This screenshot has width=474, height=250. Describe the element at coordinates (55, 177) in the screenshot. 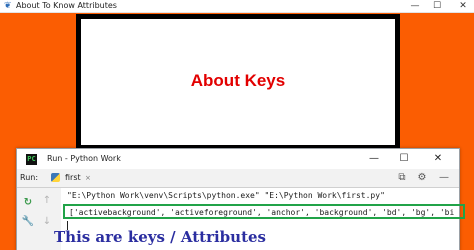

I see `python-file-icon` at that location.